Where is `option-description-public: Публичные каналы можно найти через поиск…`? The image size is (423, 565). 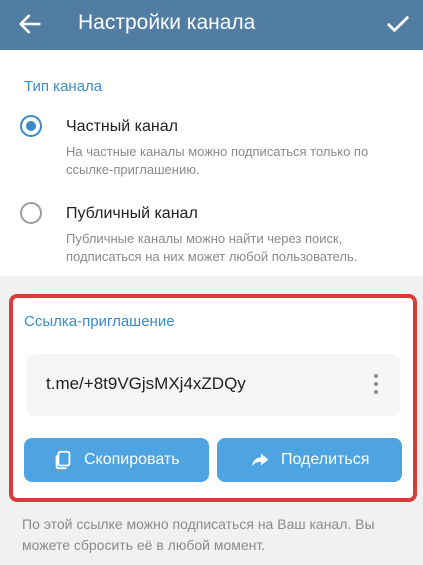 option-description-public: Публичные каналы можно найти через поиск… is located at coordinates (212, 247).